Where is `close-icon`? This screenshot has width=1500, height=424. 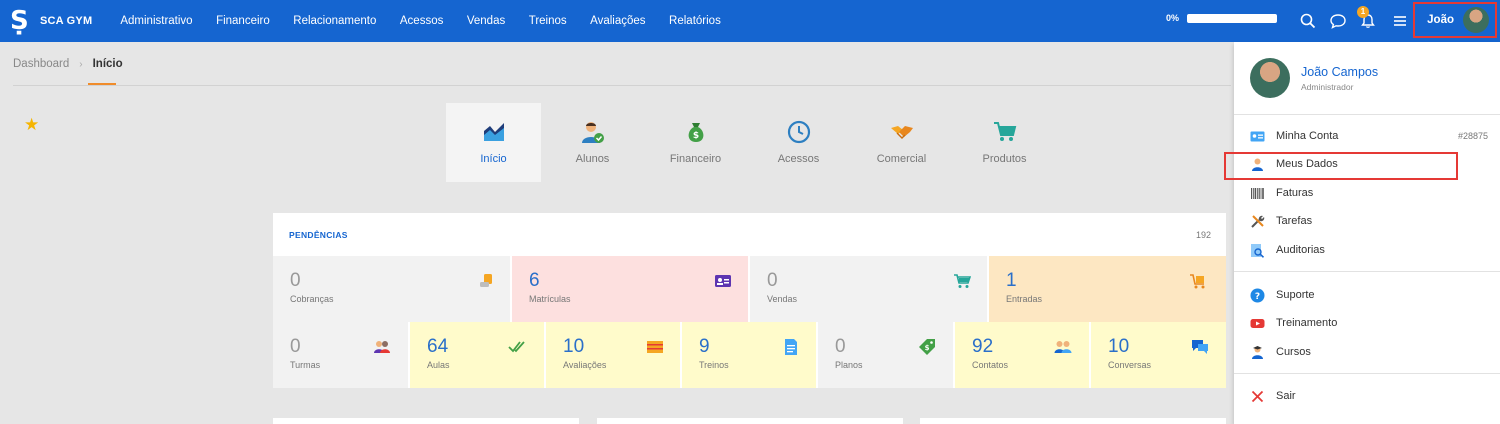
close-icon is located at coordinates (1257, 396).